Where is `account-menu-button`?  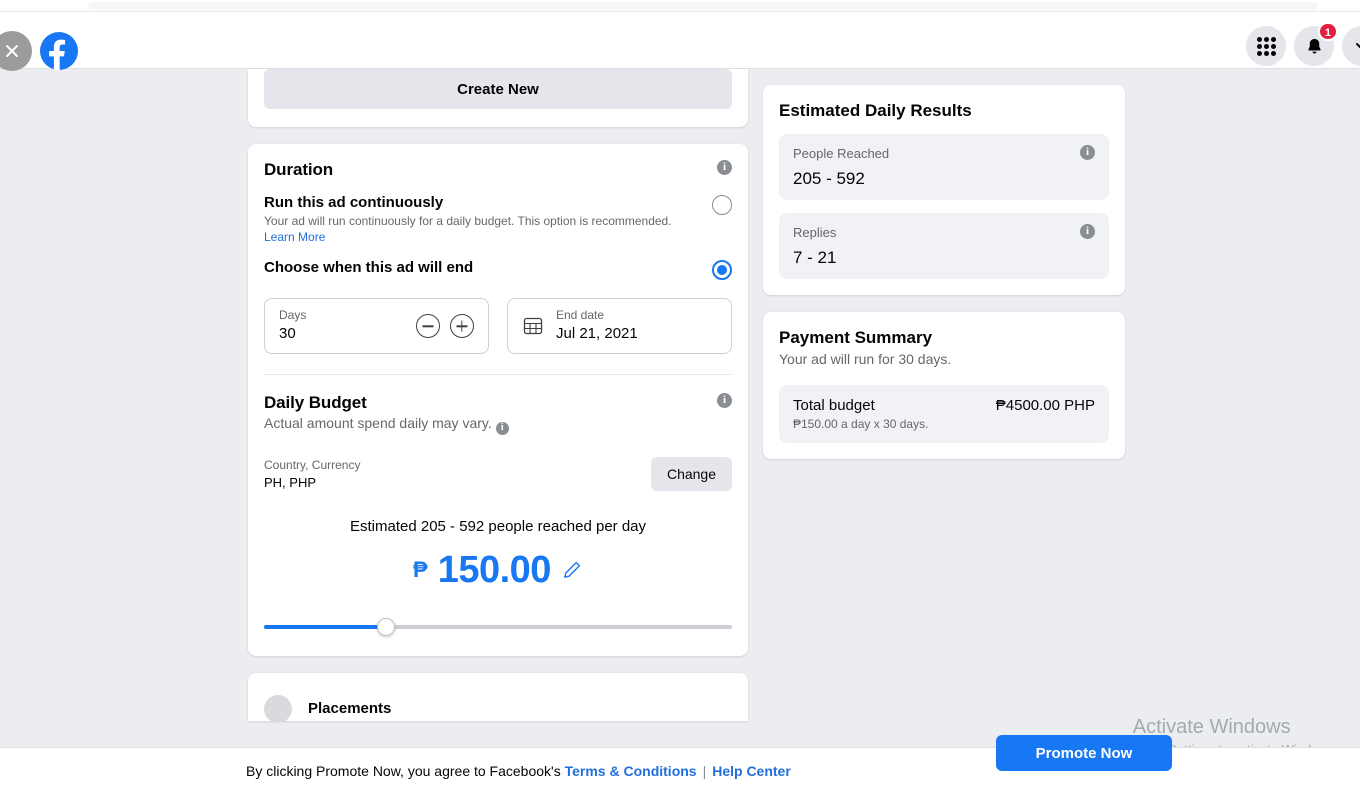 account-menu-button is located at coordinates (1351, 46).